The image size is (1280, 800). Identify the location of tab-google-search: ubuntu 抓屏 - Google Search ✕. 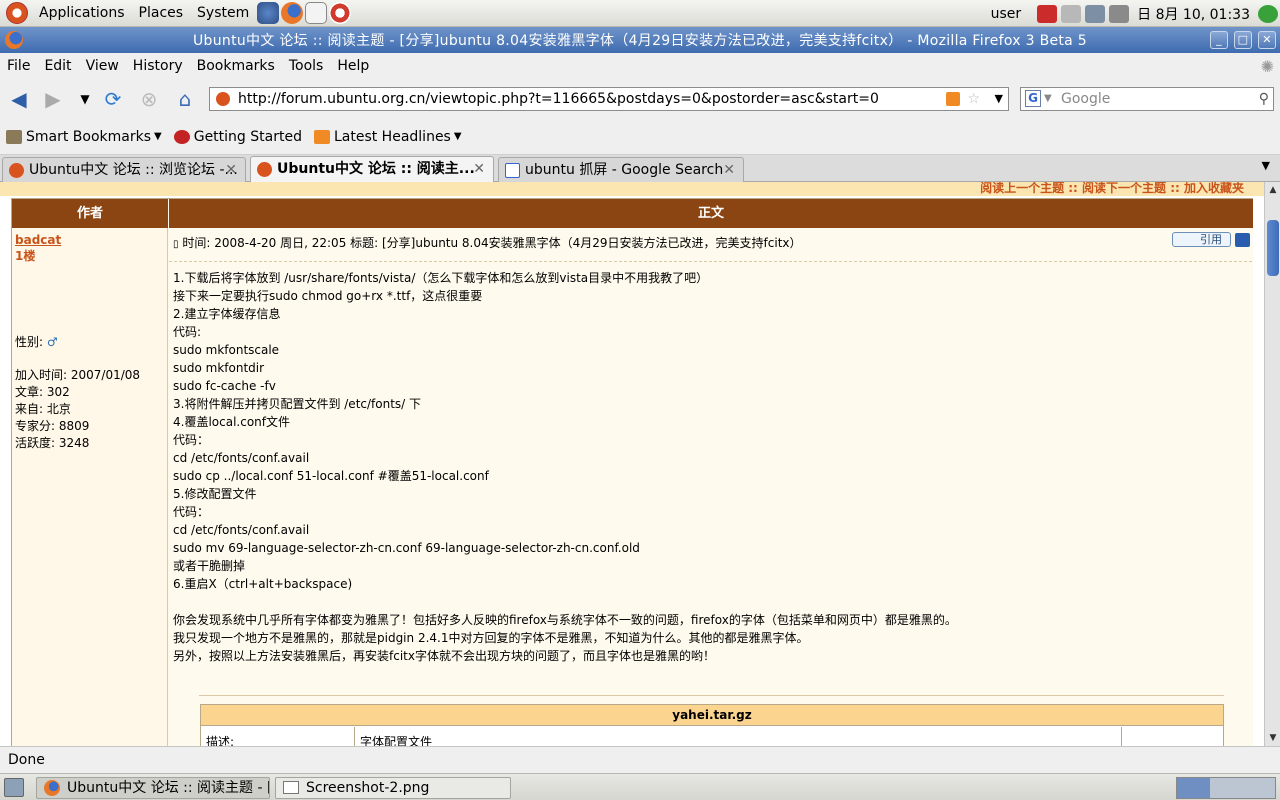
(621, 169).